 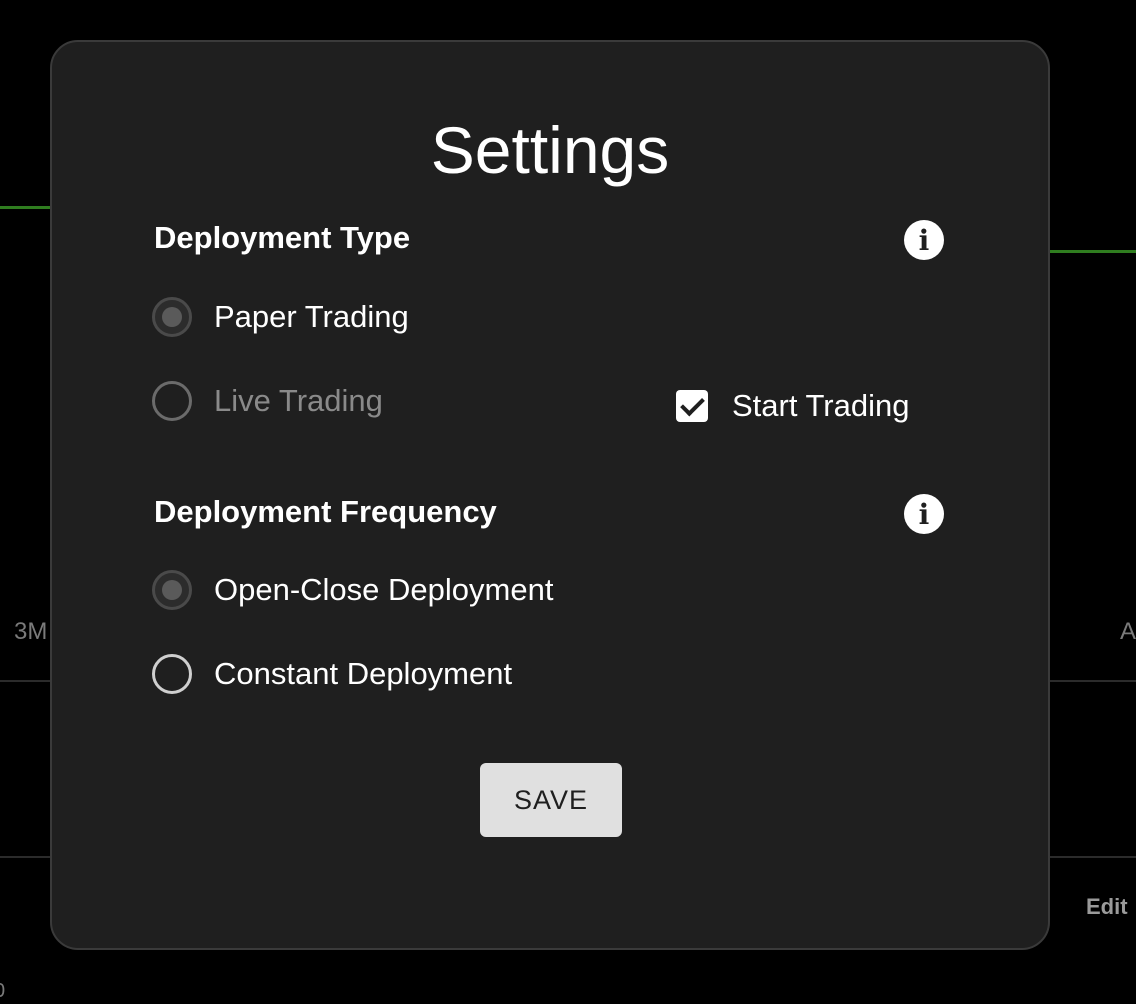 I want to click on radio-label: Constant Deployment, so click(x=363, y=673).